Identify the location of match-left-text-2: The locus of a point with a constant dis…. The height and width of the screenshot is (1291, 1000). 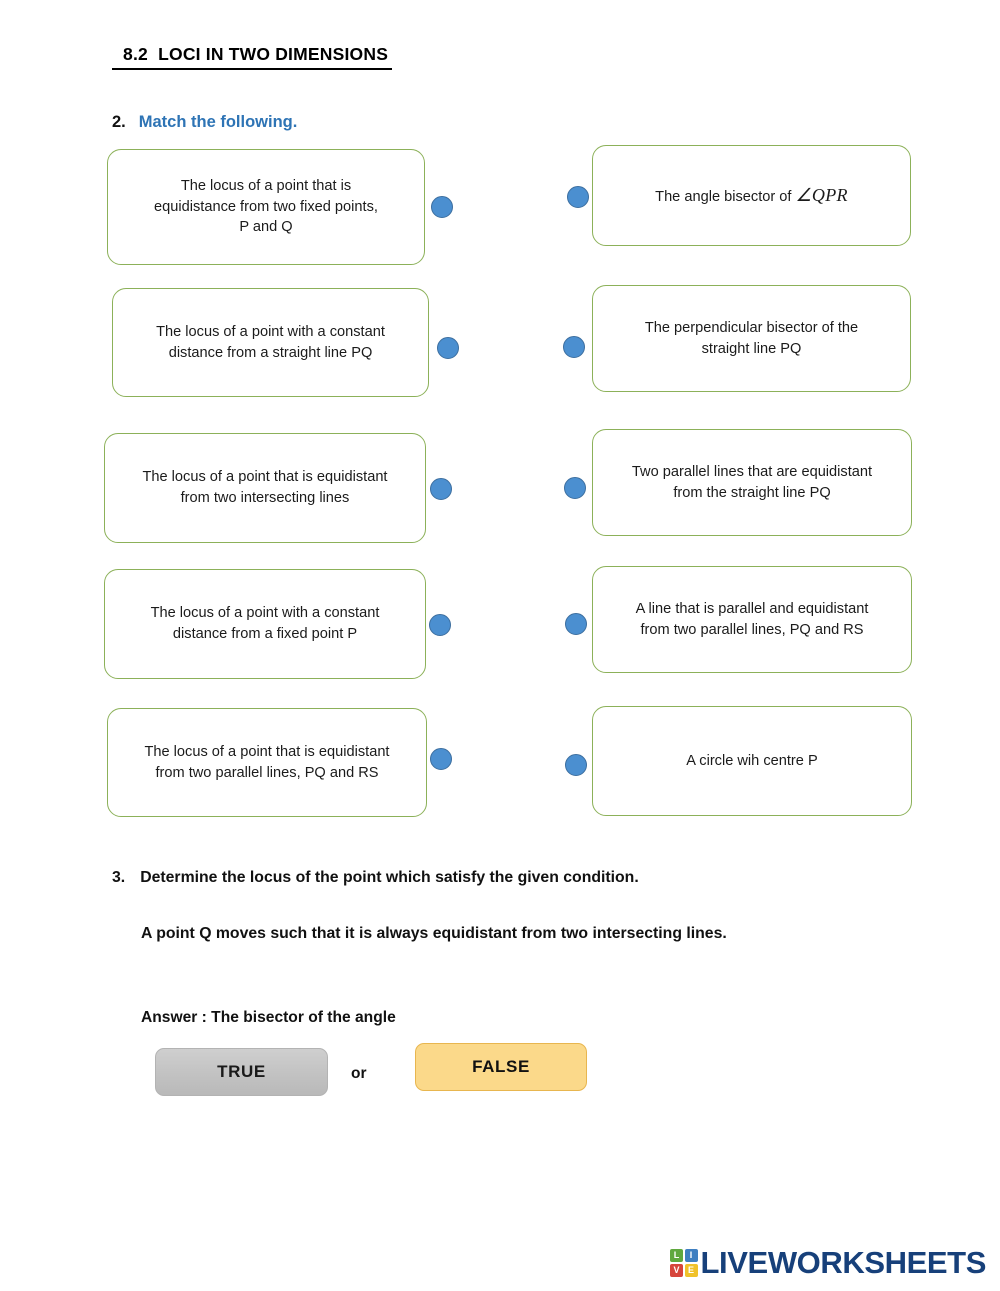
(270, 342).